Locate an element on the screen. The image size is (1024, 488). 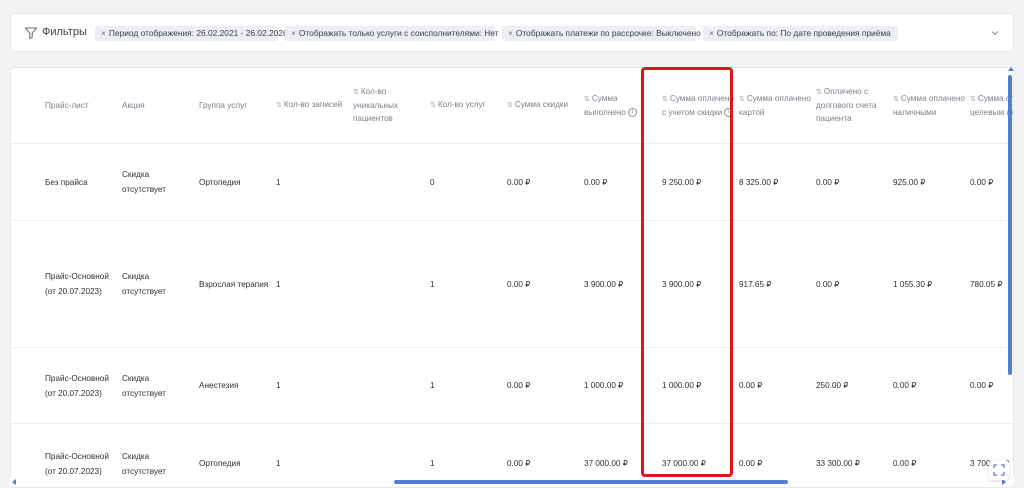
fullscreen-button is located at coordinates (999, 470).